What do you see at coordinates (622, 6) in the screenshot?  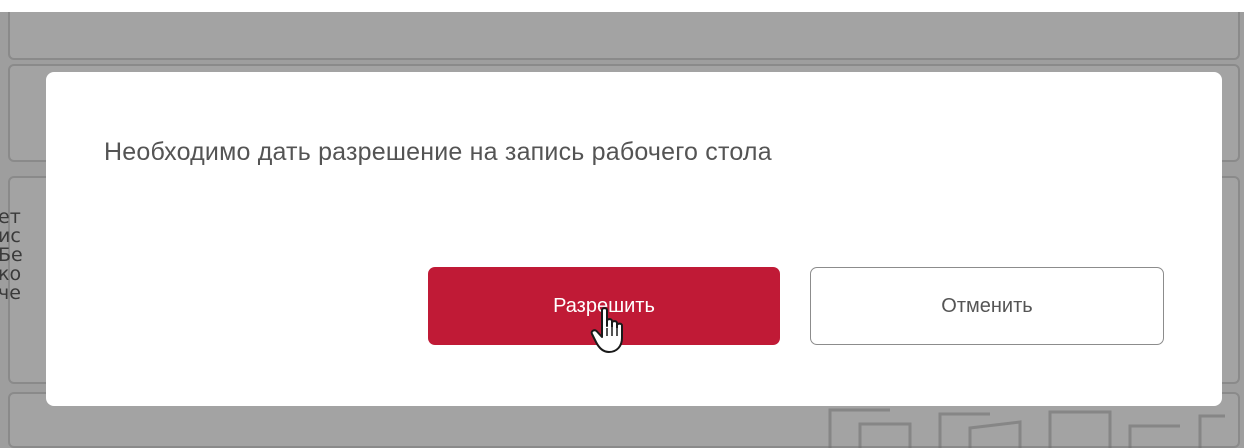 I see `page-top-strip` at bounding box center [622, 6].